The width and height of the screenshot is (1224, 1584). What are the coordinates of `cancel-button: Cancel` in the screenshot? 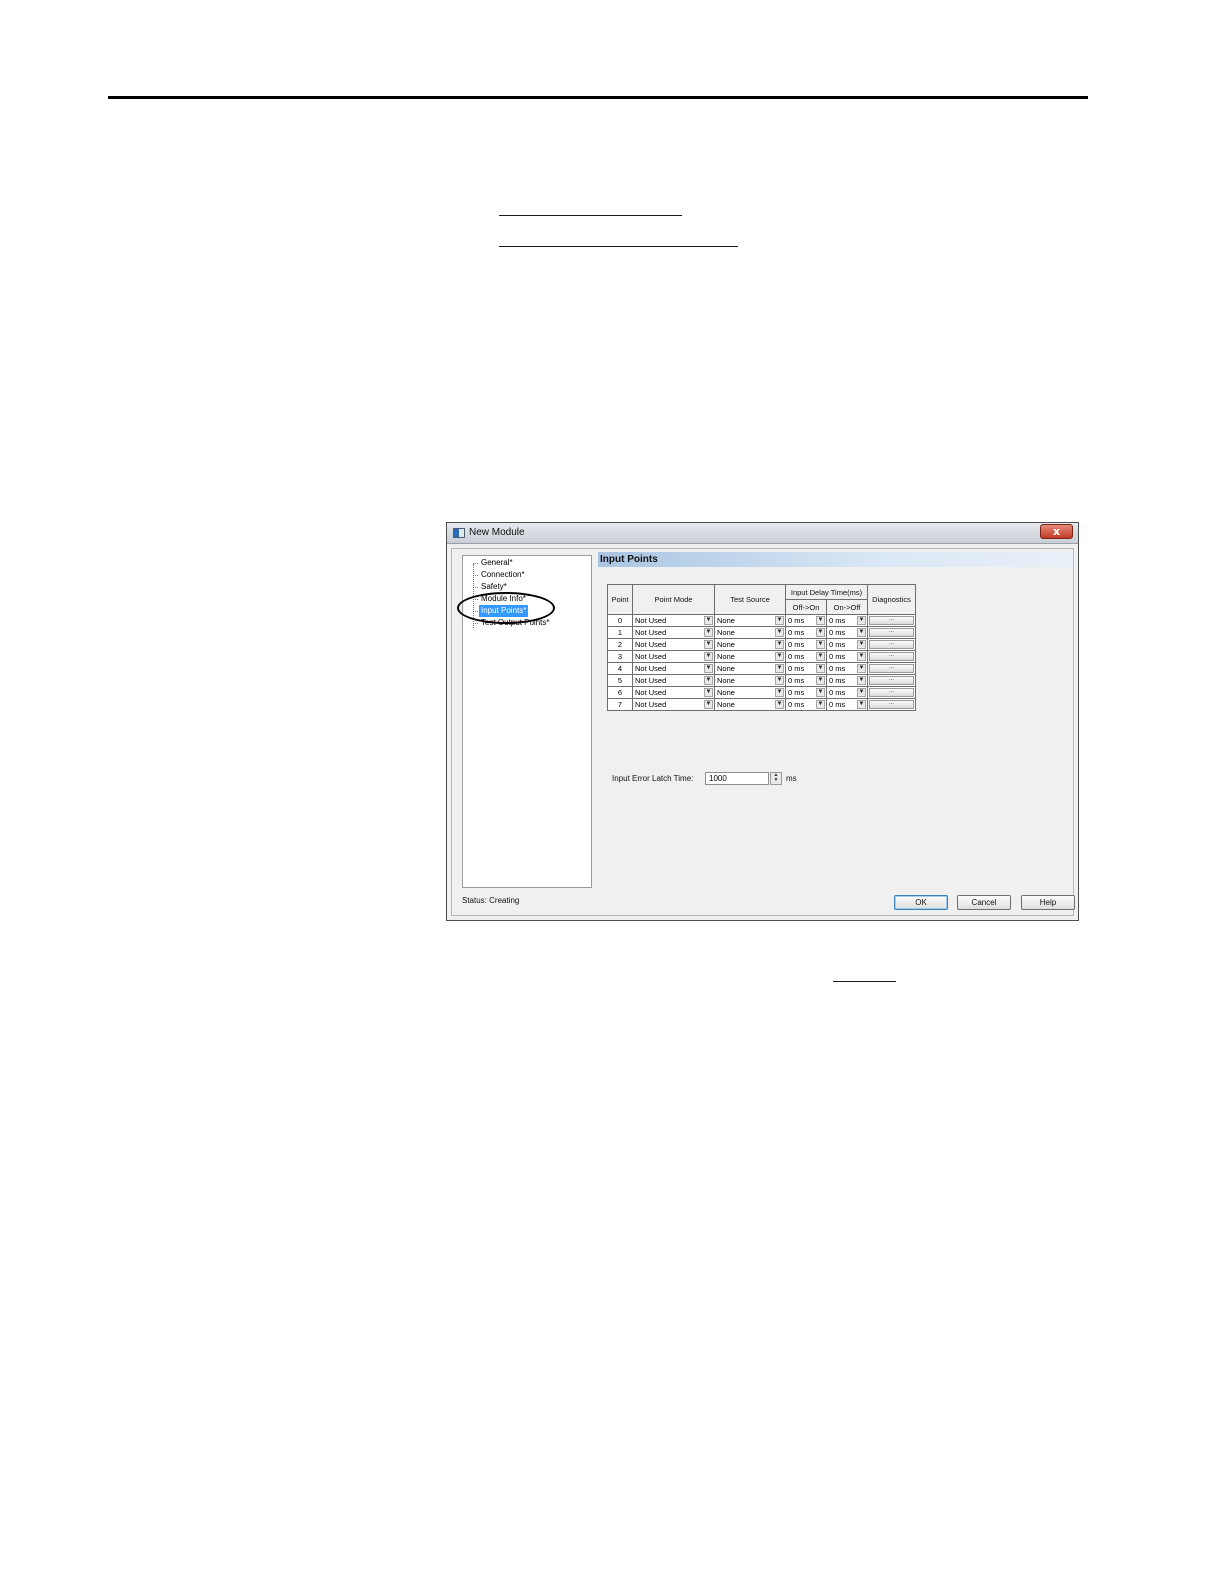 It's located at (984, 902).